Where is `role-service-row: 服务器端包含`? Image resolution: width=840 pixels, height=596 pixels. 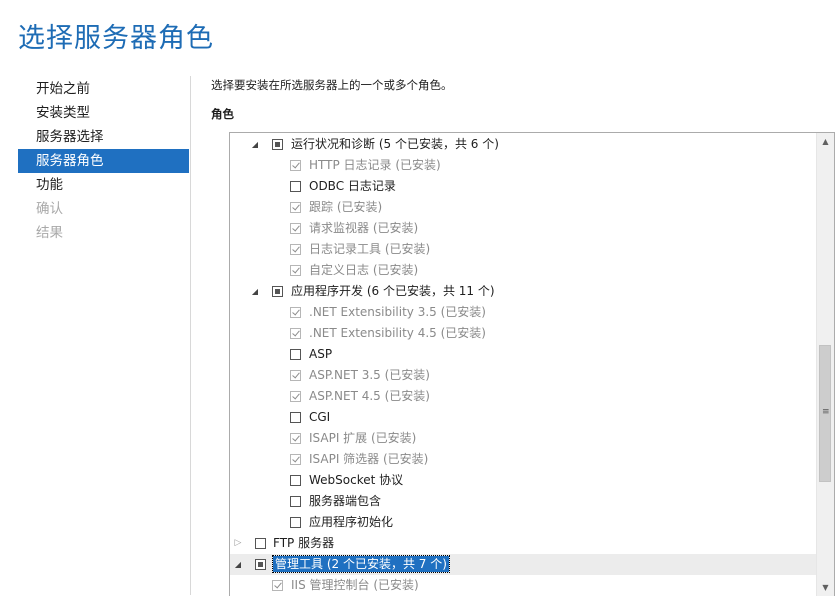 role-service-row: 服务器端包含 is located at coordinates (523, 501).